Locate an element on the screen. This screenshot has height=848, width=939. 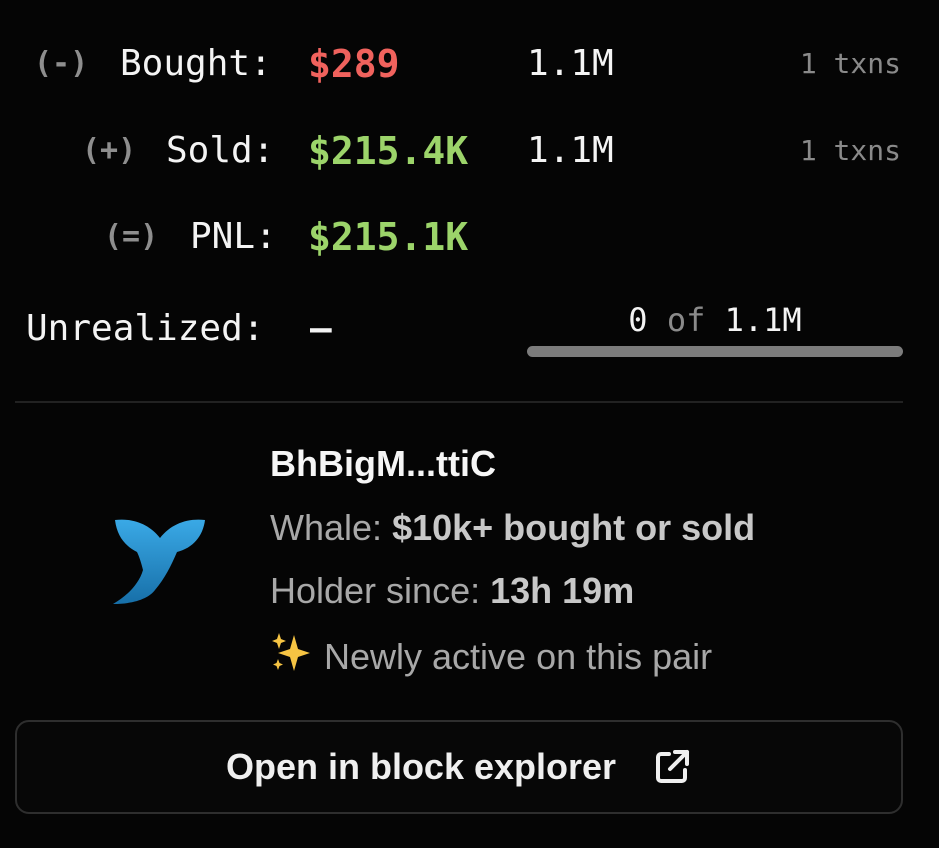
bought-row: (-) Bought: $289 1.1M 1 txns is located at coordinates (469, 64).